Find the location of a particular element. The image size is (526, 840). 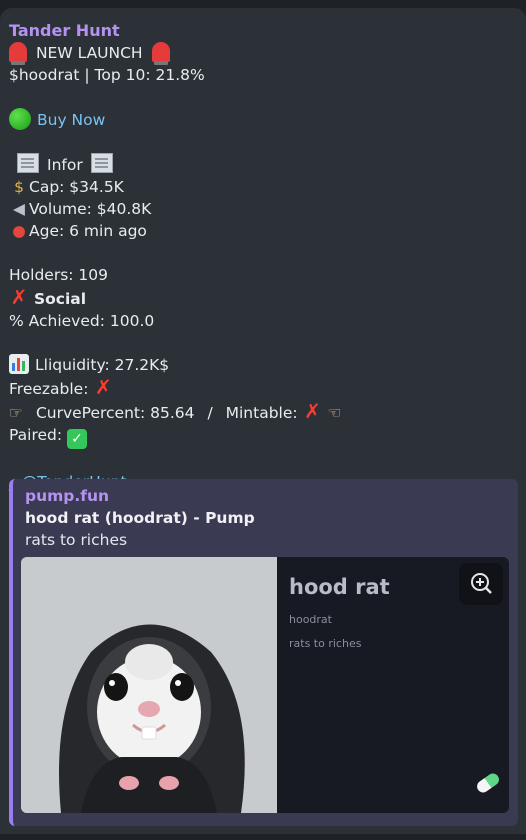

ticker-line: $hoodrat | Top 10: 21.8% is located at coordinates (107, 75).